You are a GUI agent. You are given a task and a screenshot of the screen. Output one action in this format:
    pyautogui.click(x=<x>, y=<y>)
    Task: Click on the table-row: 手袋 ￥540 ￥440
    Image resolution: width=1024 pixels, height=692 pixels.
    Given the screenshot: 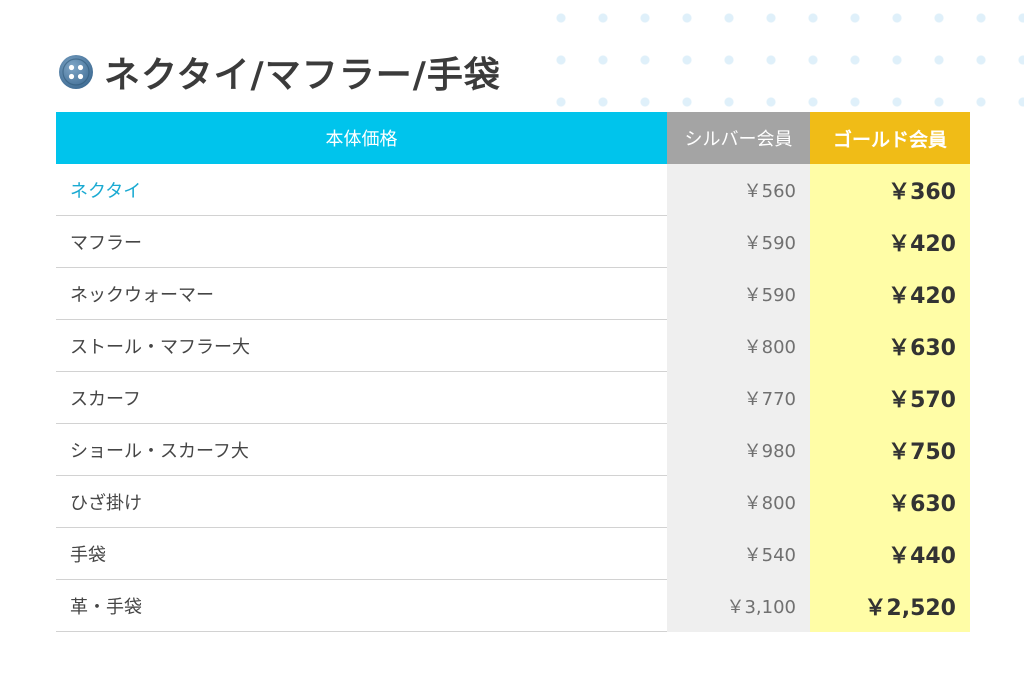 What is the action you would take?
    pyautogui.click(x=513, y=553)
    